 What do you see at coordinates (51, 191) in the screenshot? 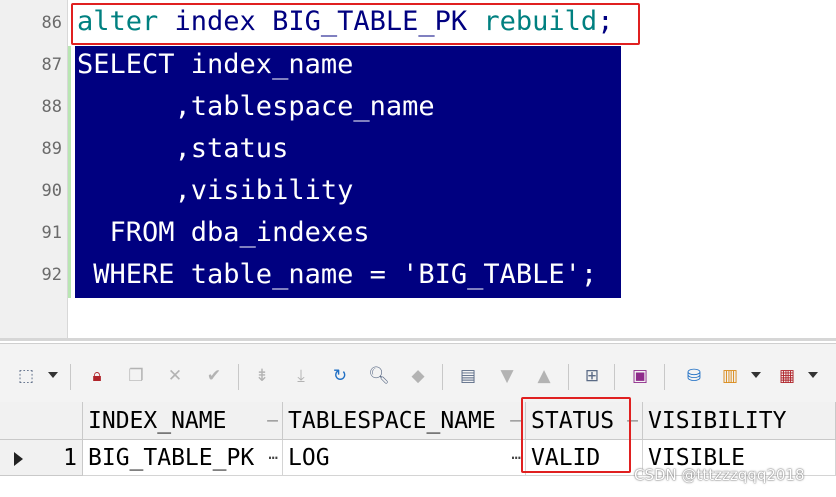
I see `line-number: 90` at bounding box center [51, 191].